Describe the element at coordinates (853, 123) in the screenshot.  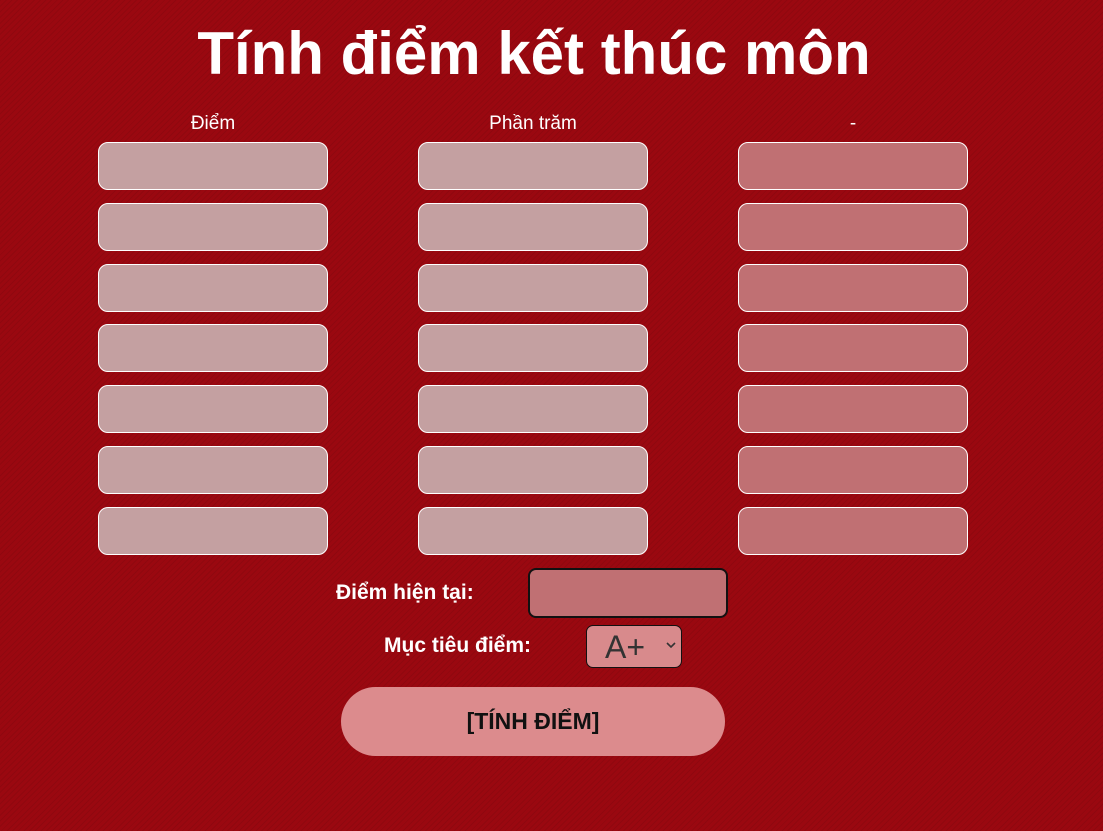
I see `third-column-header: -` at that location.